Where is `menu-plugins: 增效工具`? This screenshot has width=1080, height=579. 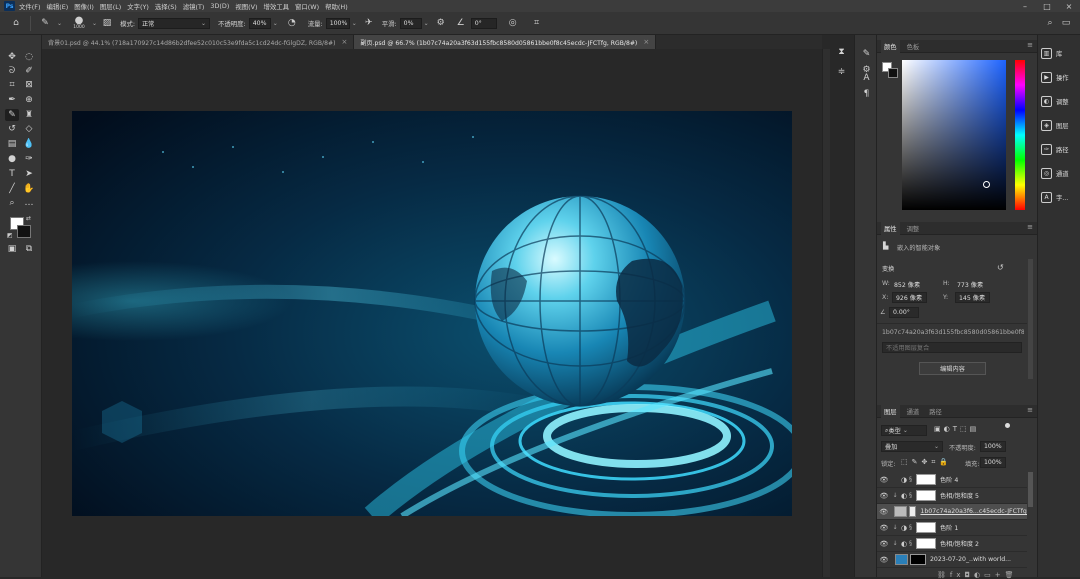
menu-plugins: 增效工具 is located at coordinates (276, 6).